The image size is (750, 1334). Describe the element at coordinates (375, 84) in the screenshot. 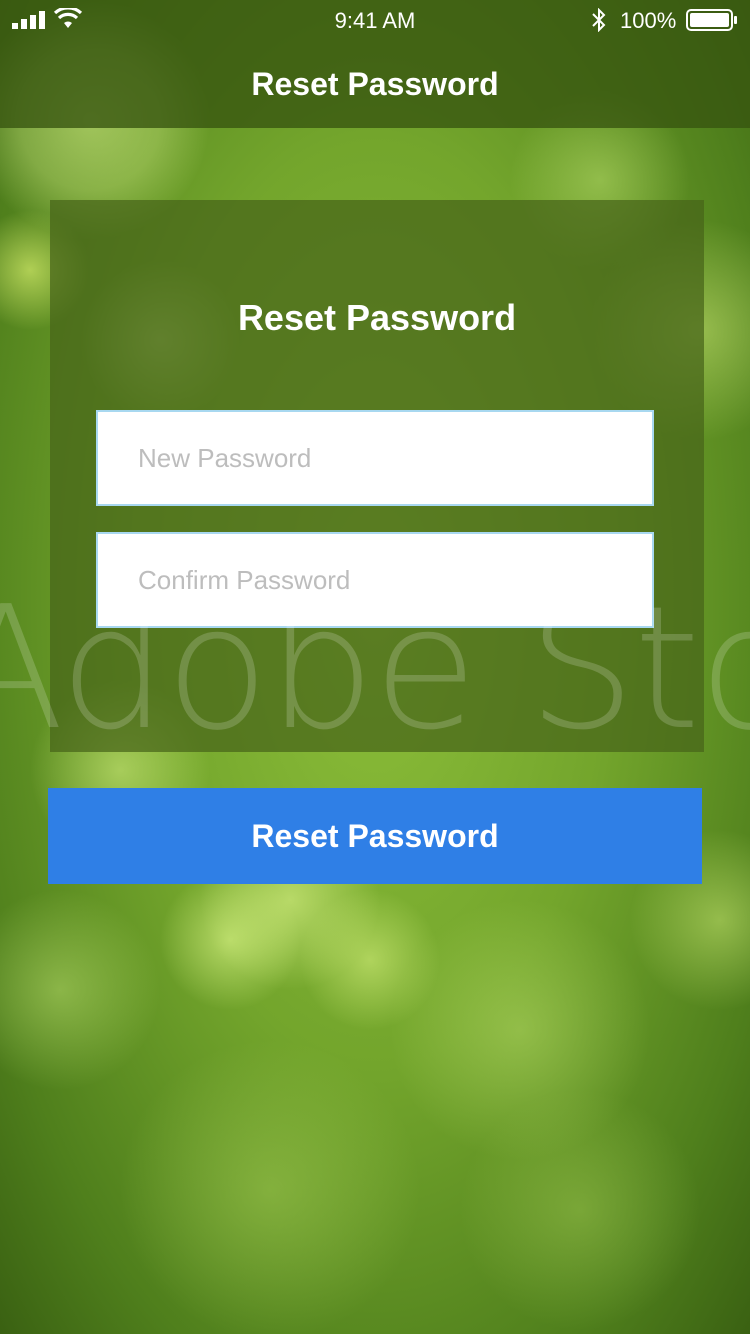

I see `nav-title: Reset Password` at that location.